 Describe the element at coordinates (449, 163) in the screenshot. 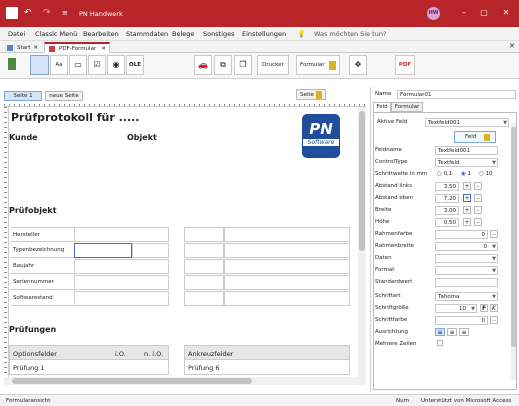

I see `controltype-value: Textfeld` at that location.